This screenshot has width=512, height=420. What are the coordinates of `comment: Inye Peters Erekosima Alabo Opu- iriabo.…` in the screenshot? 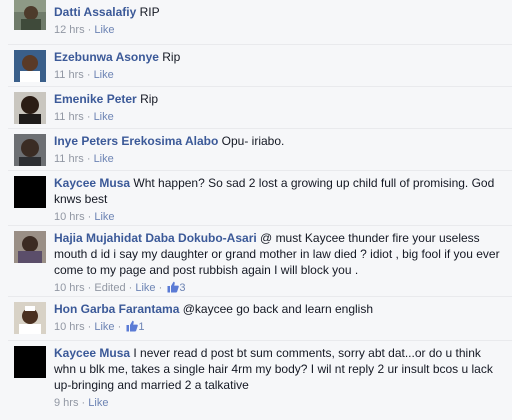 It's located at (260, 149).